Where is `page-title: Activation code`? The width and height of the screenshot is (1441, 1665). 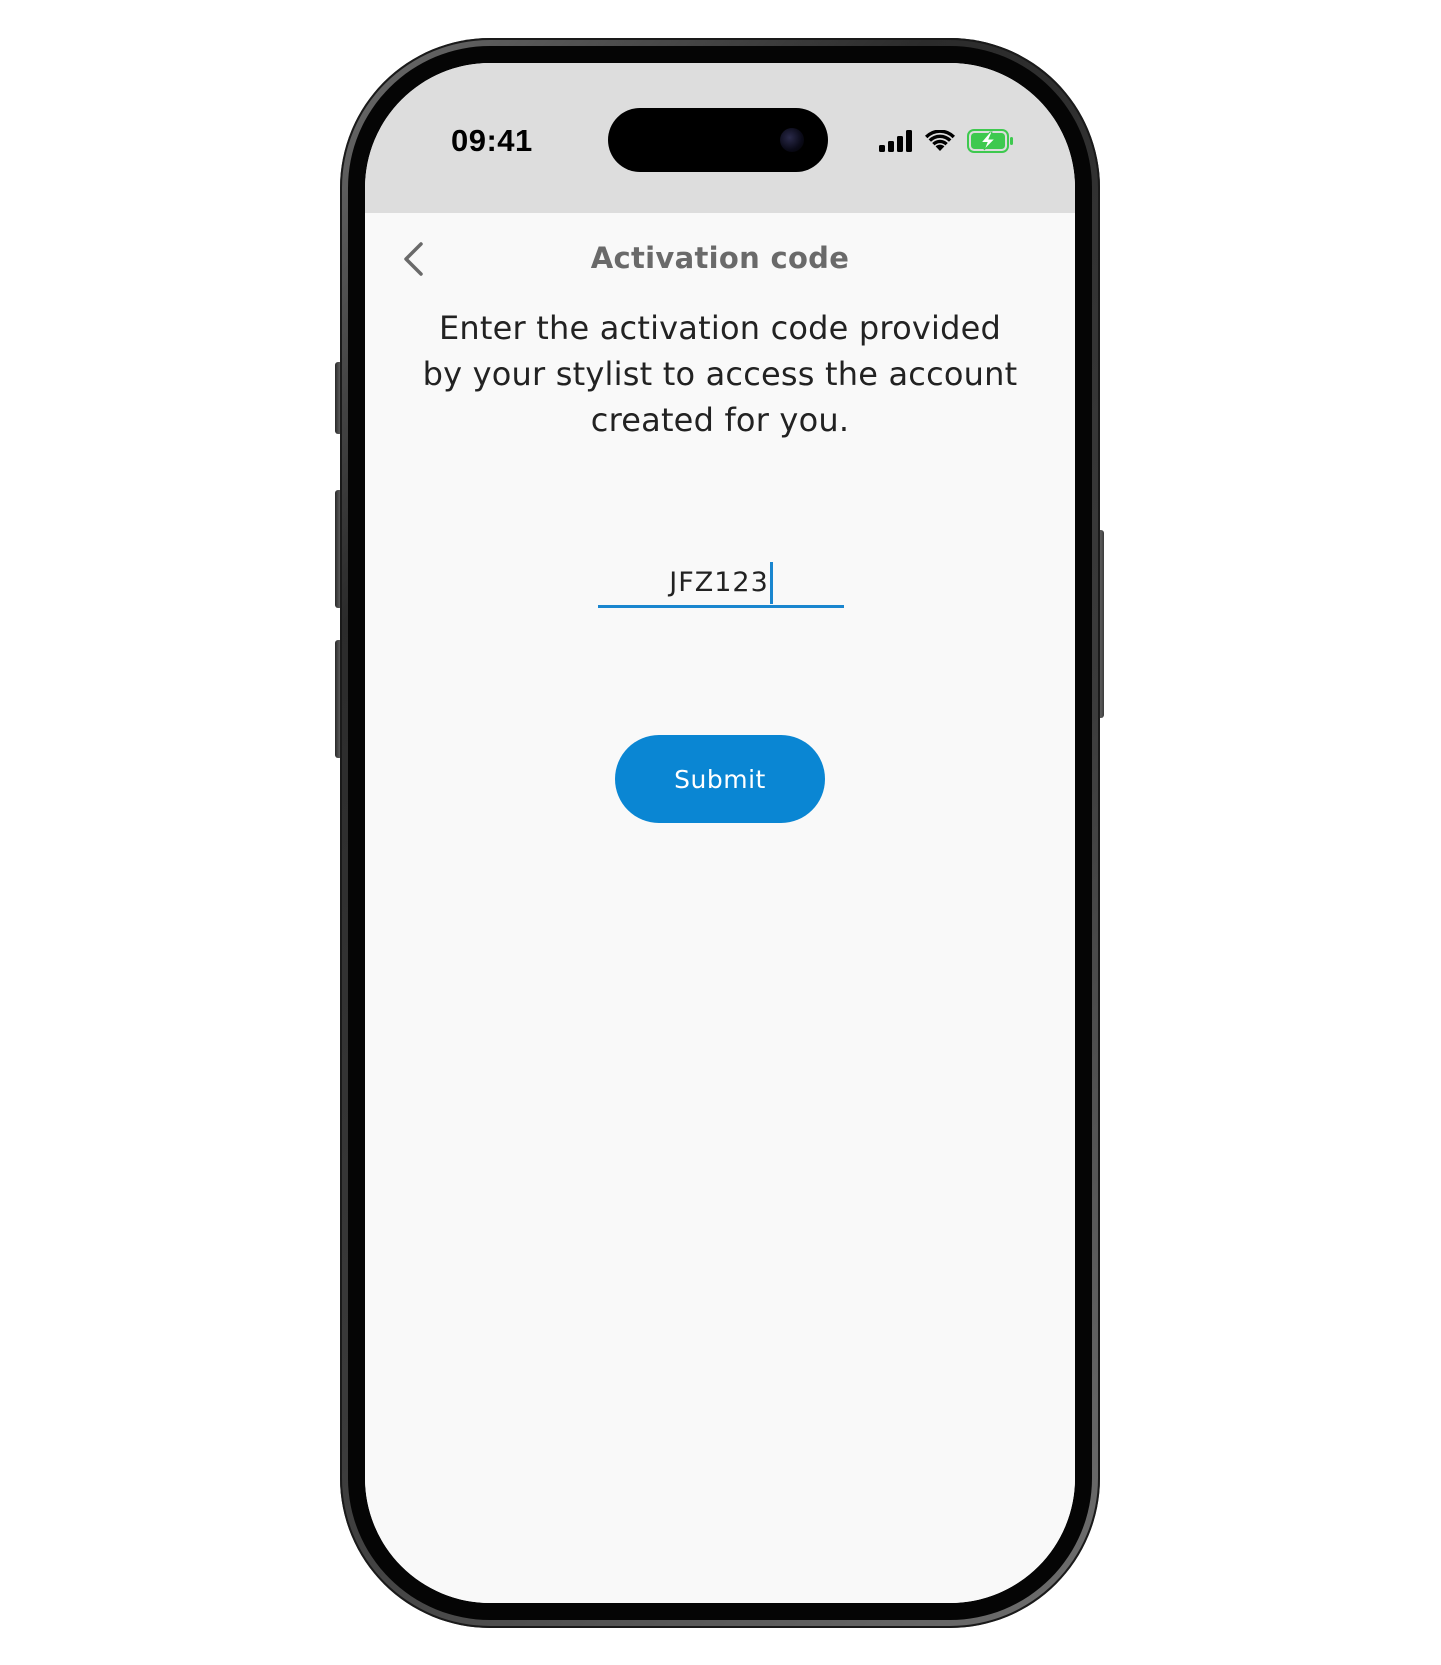
page-title: Activation code is located at coordinates (720, 258).